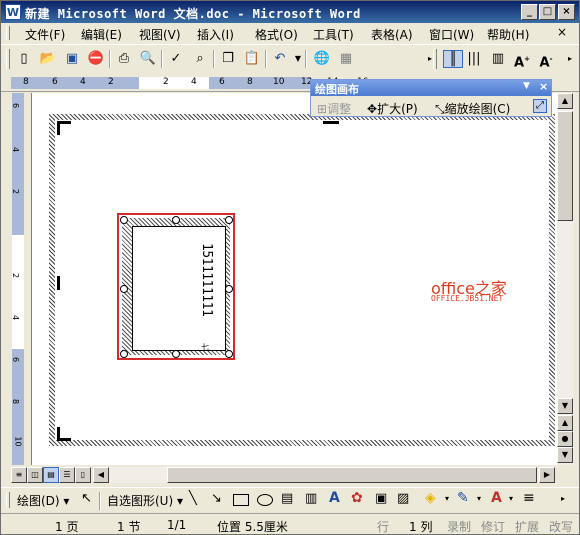  Describe the element at coordinates (547, 12) in the screenshot. I see `maximize-button: □` at that location.